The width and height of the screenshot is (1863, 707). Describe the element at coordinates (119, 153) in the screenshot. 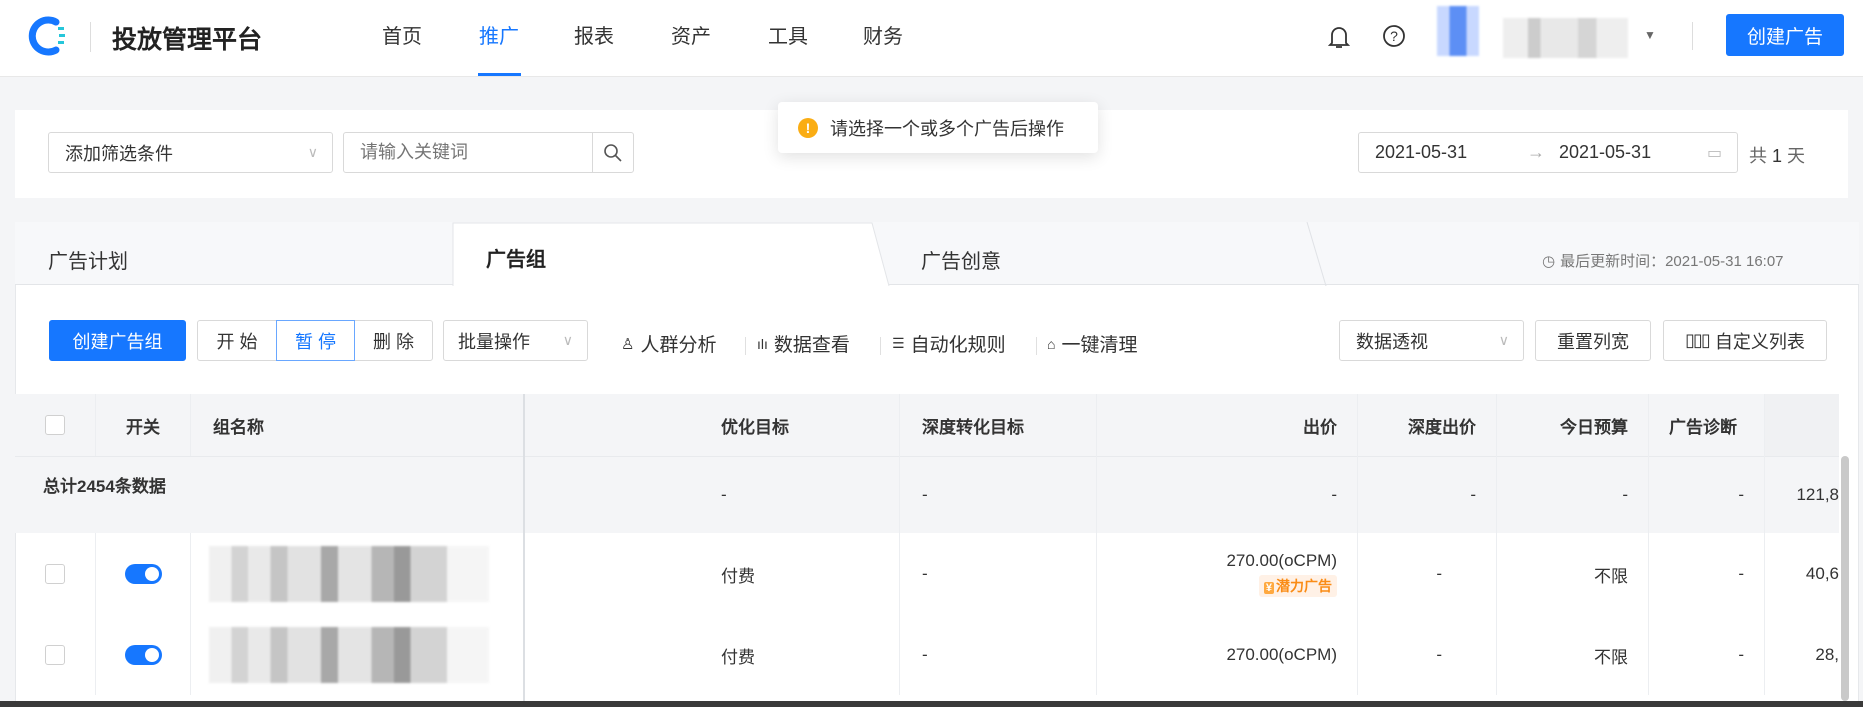

I see `add-filter-label: 添加筛选条件` at that location.